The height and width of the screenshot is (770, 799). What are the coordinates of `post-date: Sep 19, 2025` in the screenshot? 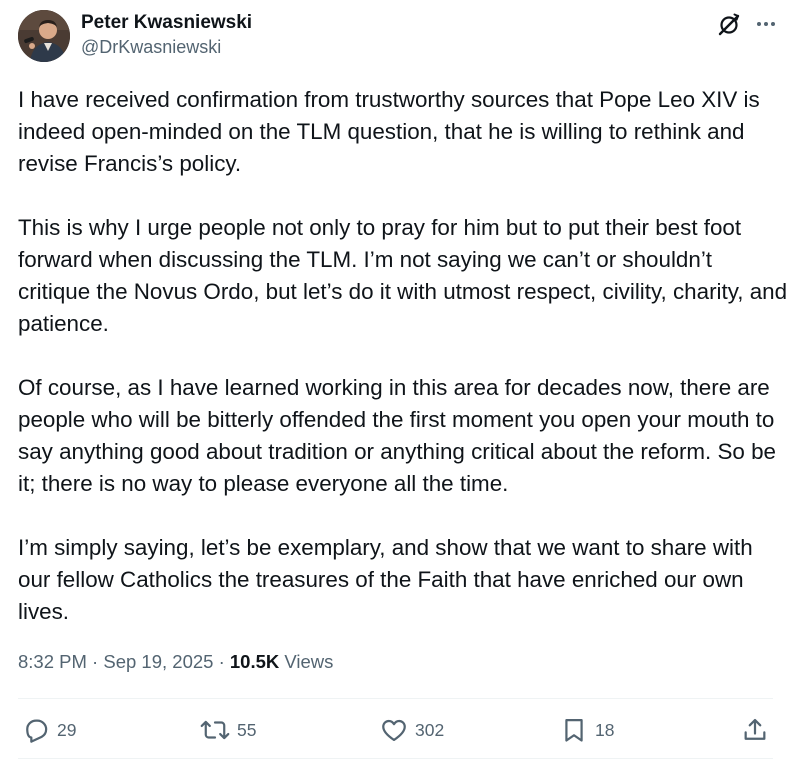 It's located at (158, 661).